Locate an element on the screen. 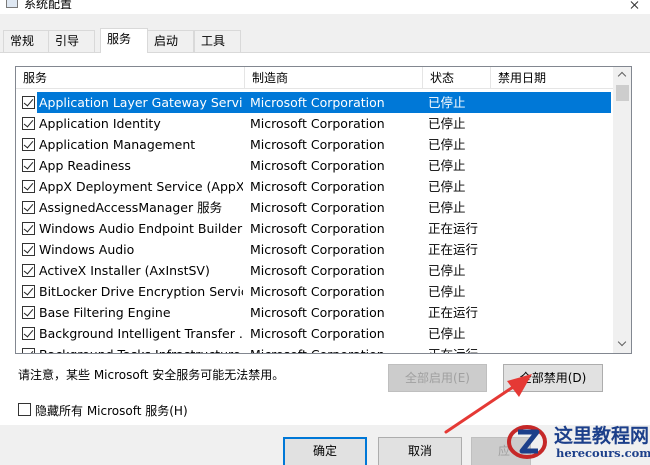 This screenshot has width=650, height=465. tab-strip: 常规 引导 服务 启动 工具 is located at coordinates (325, 40).